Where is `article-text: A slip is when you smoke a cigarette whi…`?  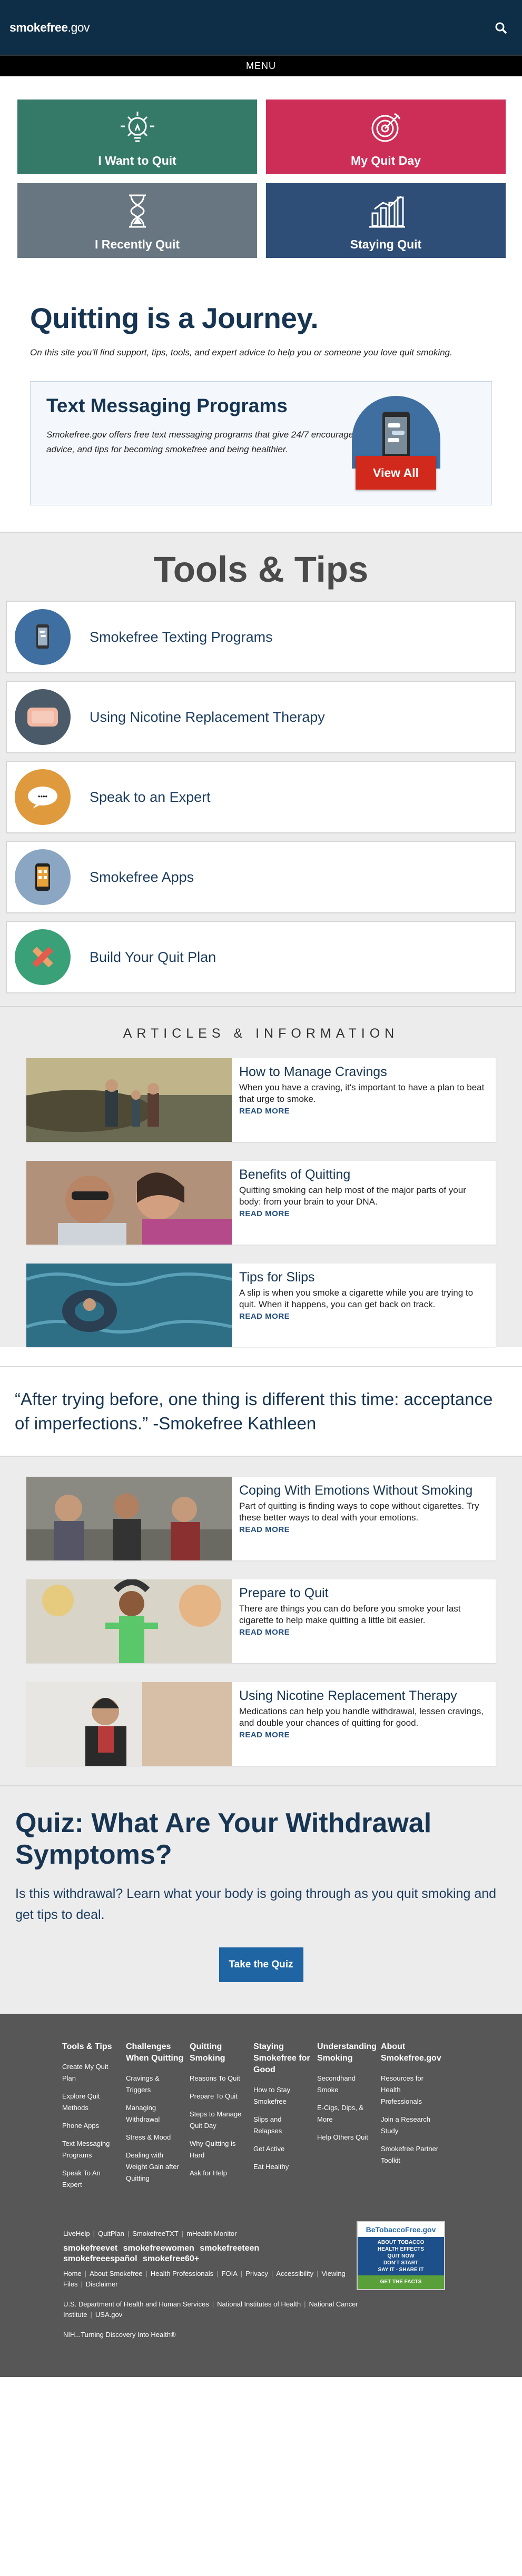 article-text: A slip is when you smoke a cigarette whi… is located at coordinates (356, 1299).